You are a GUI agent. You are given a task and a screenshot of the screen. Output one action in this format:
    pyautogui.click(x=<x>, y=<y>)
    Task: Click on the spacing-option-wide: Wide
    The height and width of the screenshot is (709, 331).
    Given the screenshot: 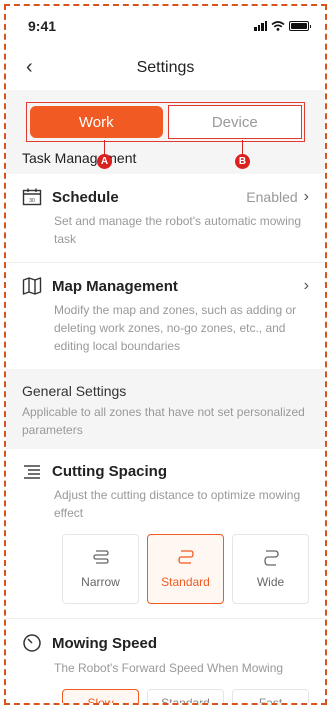 What is the action you would take?
    pyautogui.click(x=270, y=569)
    